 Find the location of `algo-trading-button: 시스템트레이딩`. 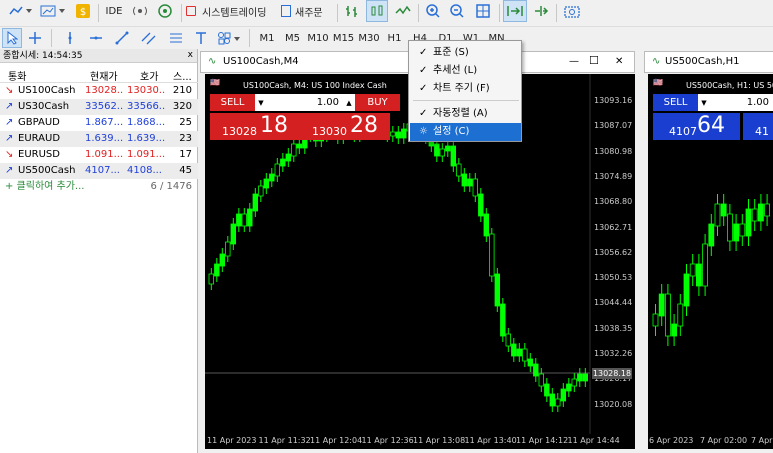

algo-trading-button: 시스템트레이딩 is located at coordinates (229, 11).